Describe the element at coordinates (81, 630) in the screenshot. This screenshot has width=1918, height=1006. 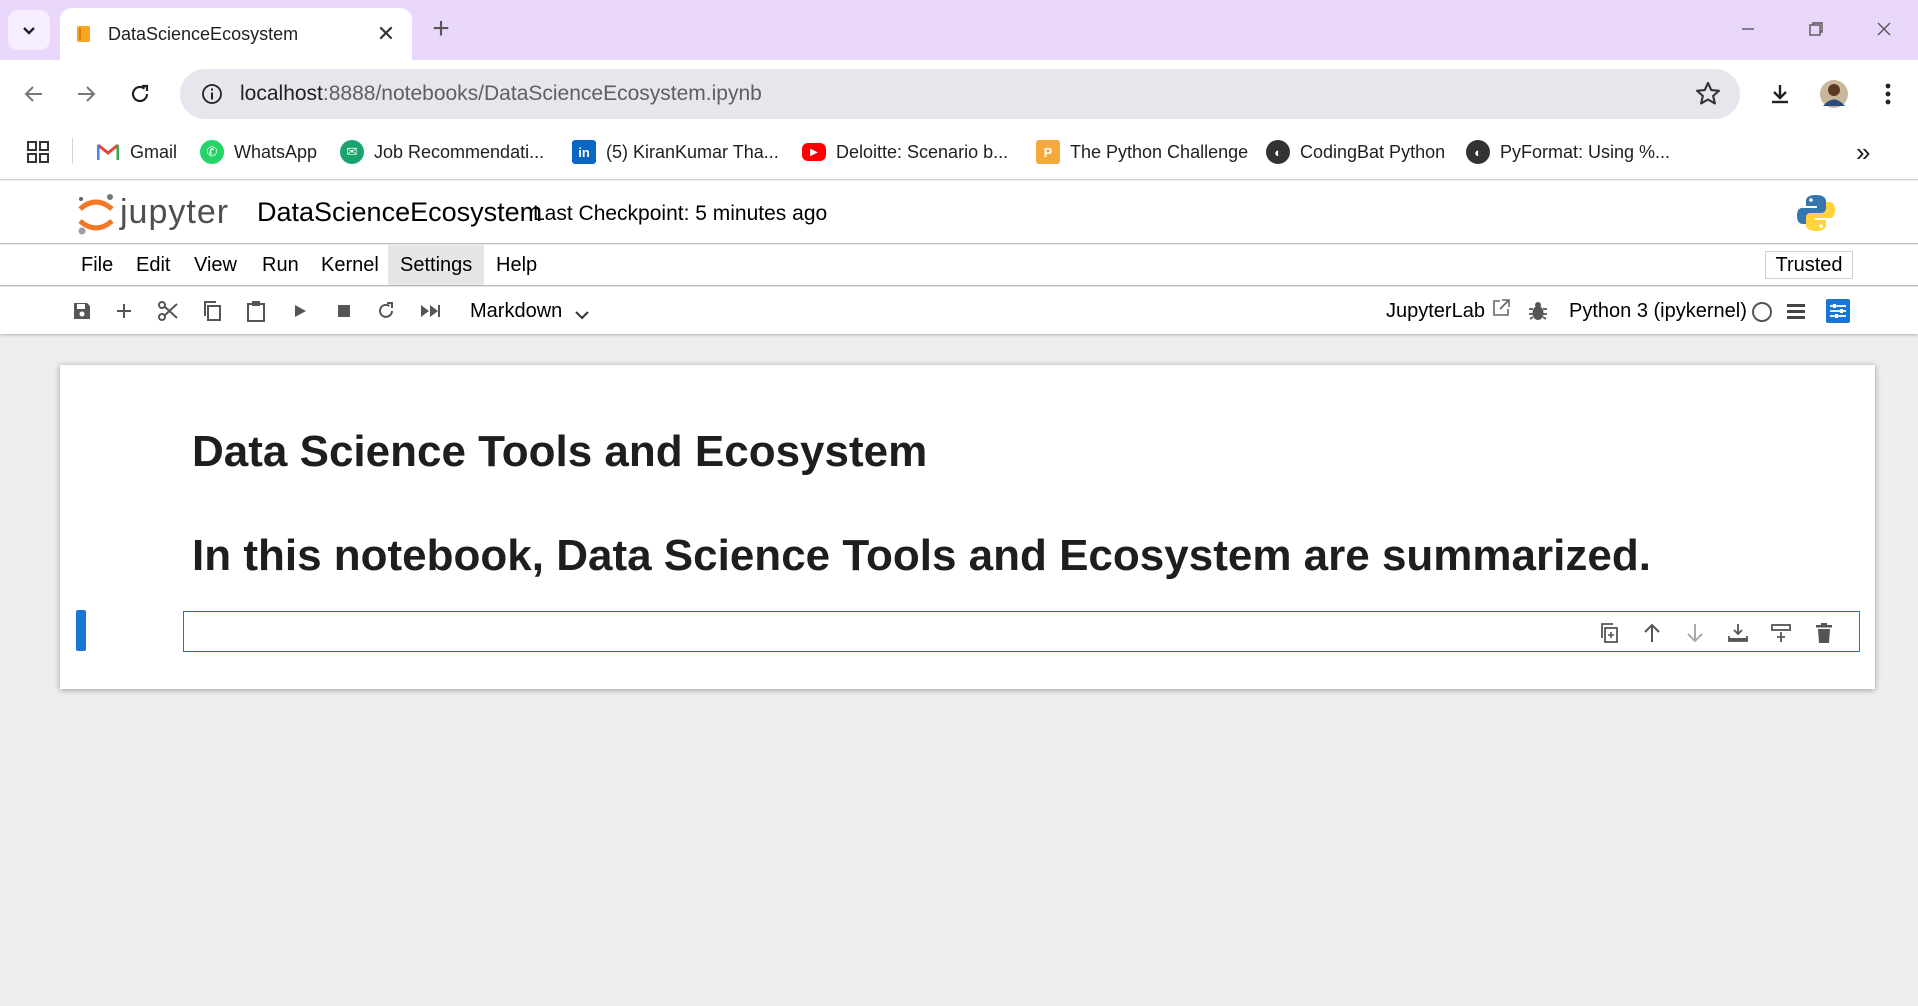
I see `active-cell-collapser` at that location.